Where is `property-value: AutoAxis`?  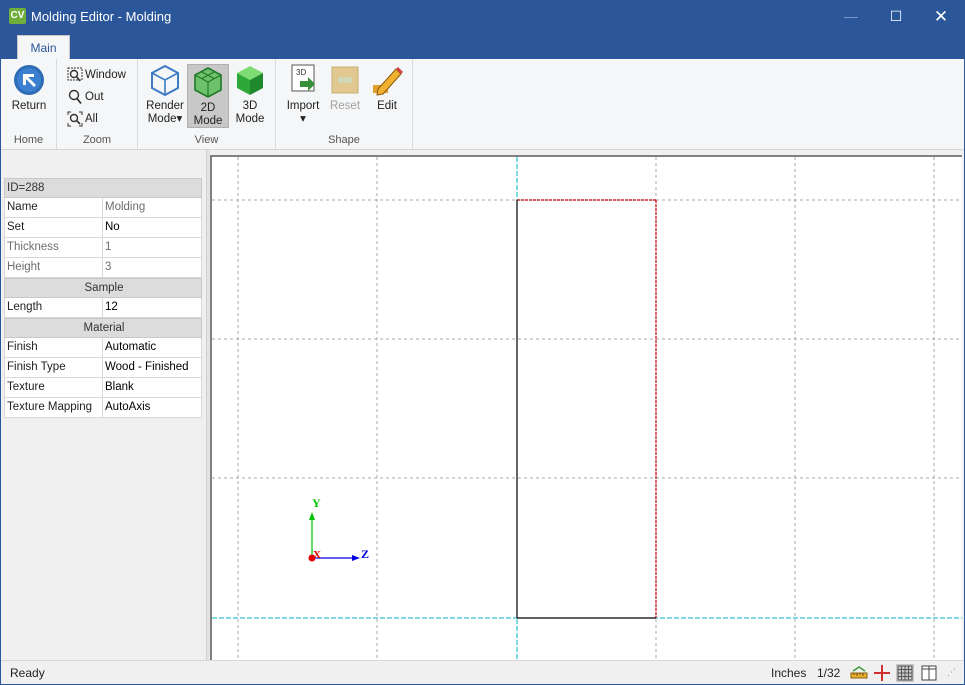 property-value: AutoAxis is located at coordinates (152, 407).